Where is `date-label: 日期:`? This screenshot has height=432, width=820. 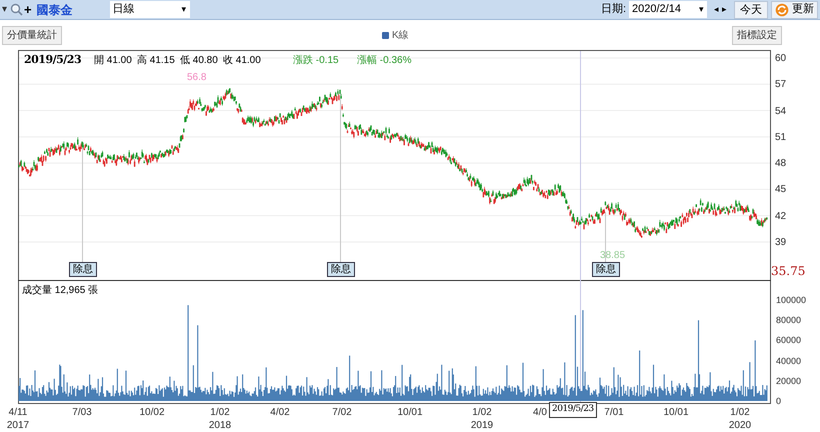 date-label: 日期: is located at coordinates (613, 10).